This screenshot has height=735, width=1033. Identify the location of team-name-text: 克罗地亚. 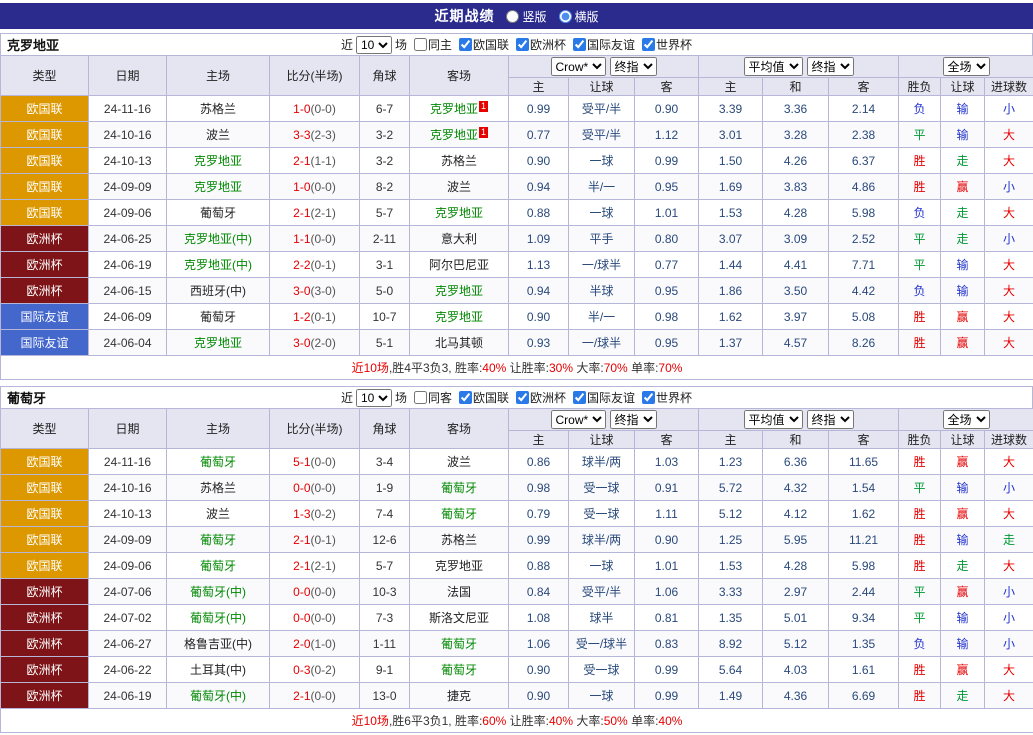
(458, 566).